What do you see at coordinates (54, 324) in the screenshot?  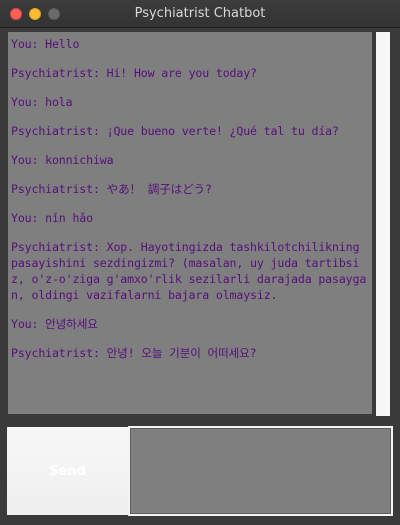 I see `chat-message: You: 안녕하세요` at bounding box center [54, 324].